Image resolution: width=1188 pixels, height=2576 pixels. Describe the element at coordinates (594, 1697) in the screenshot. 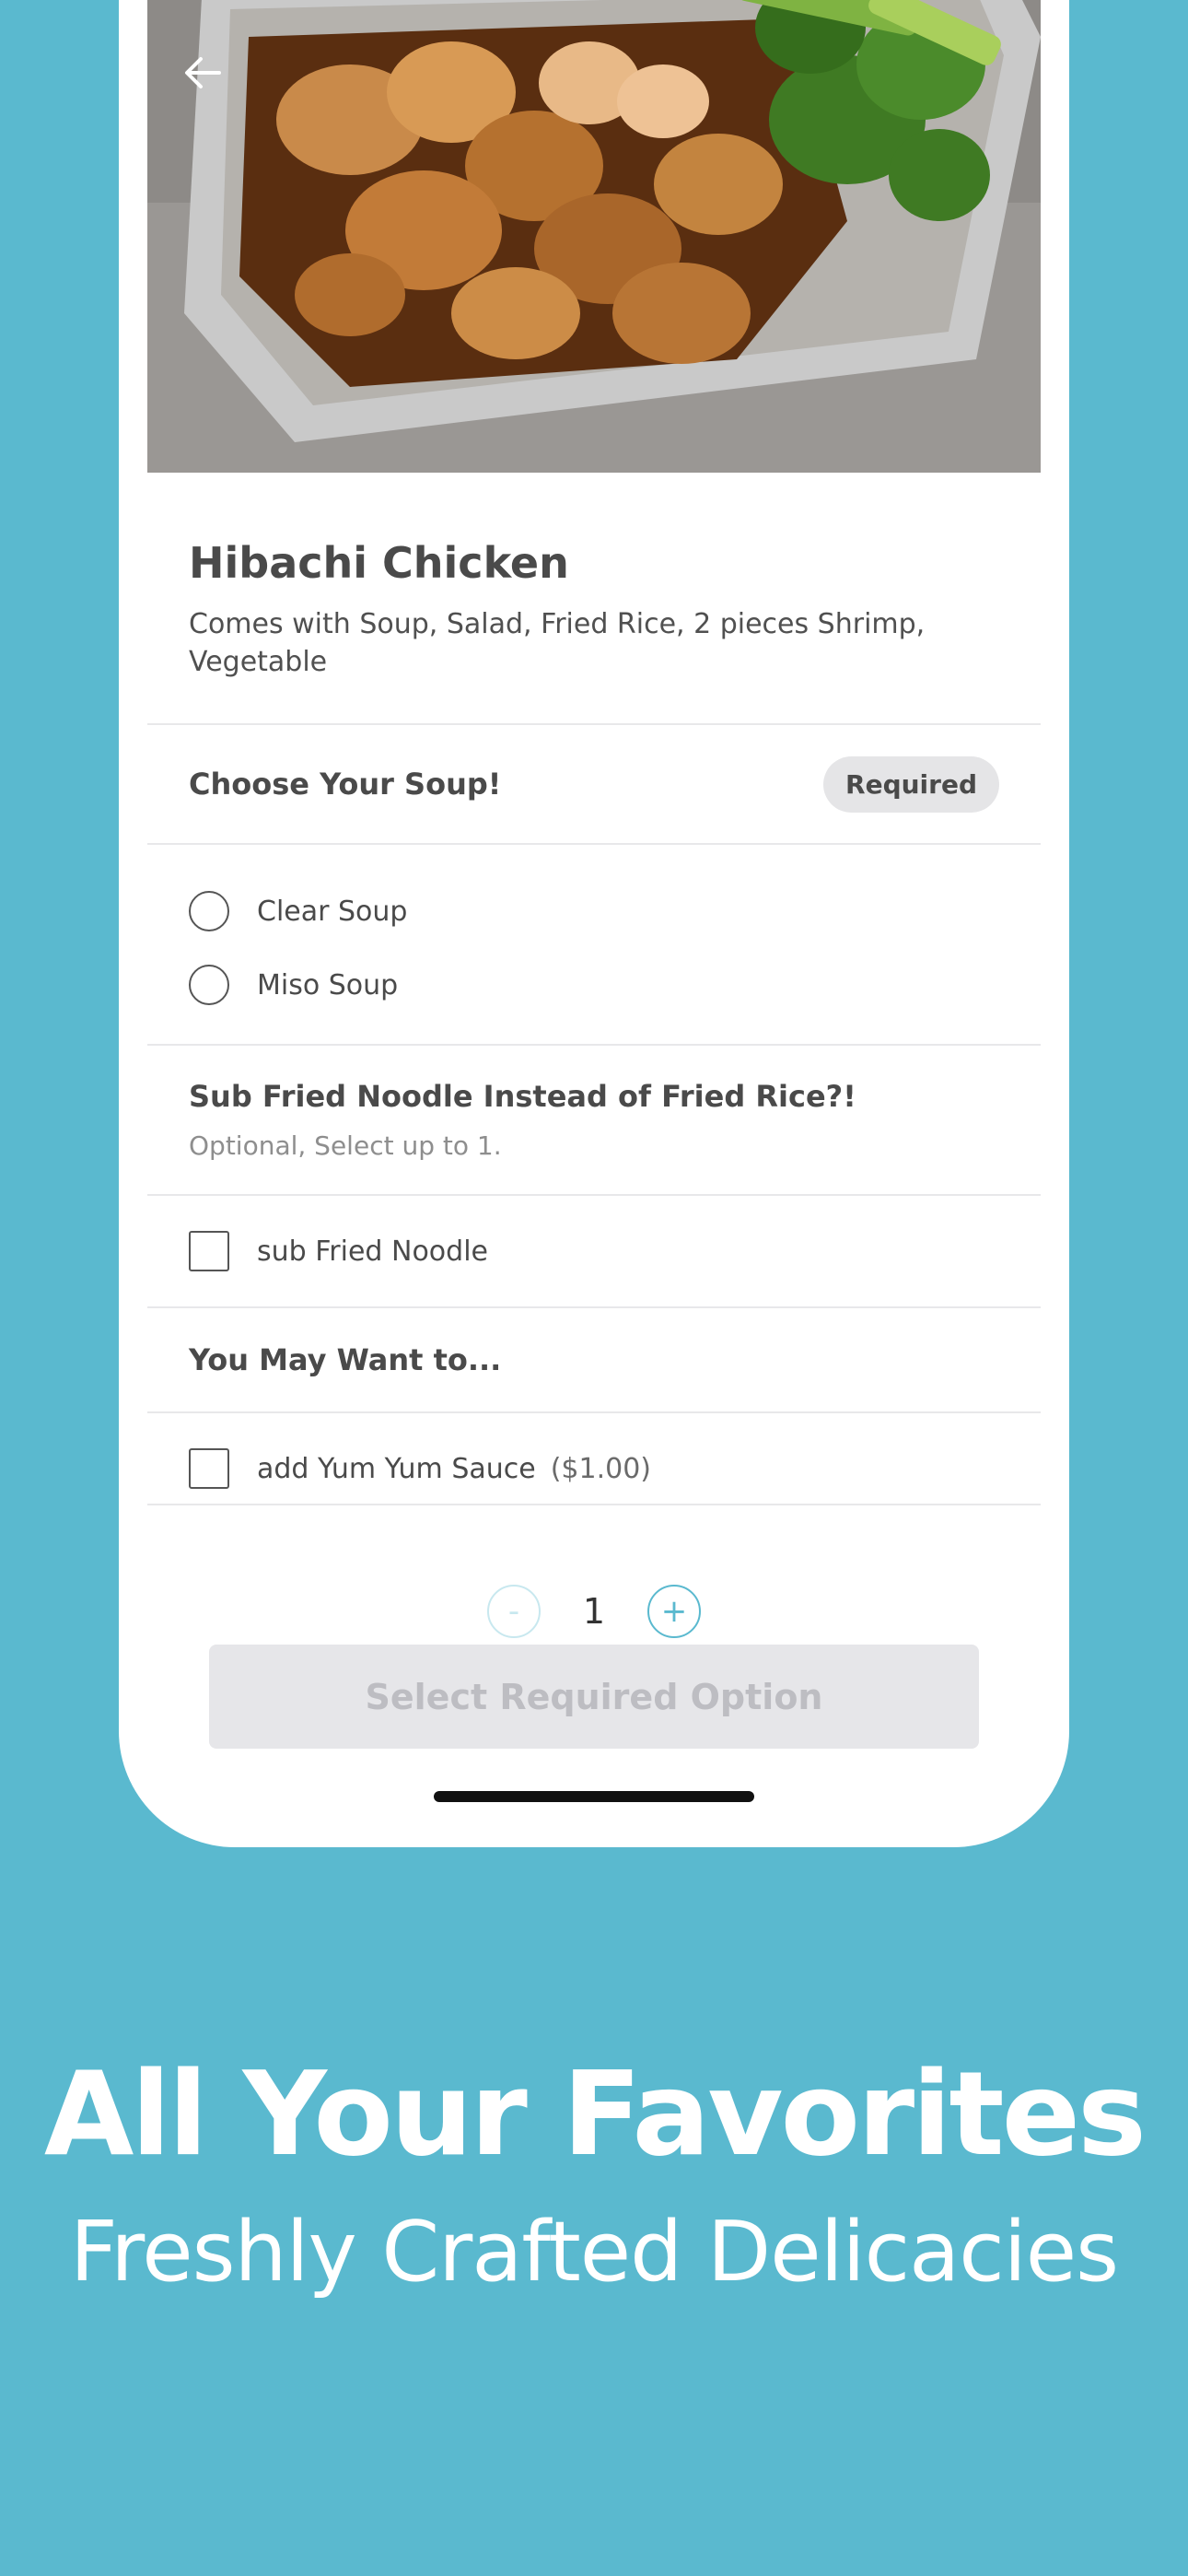

I see `select-required-option-button: Select Required Option` at that location.